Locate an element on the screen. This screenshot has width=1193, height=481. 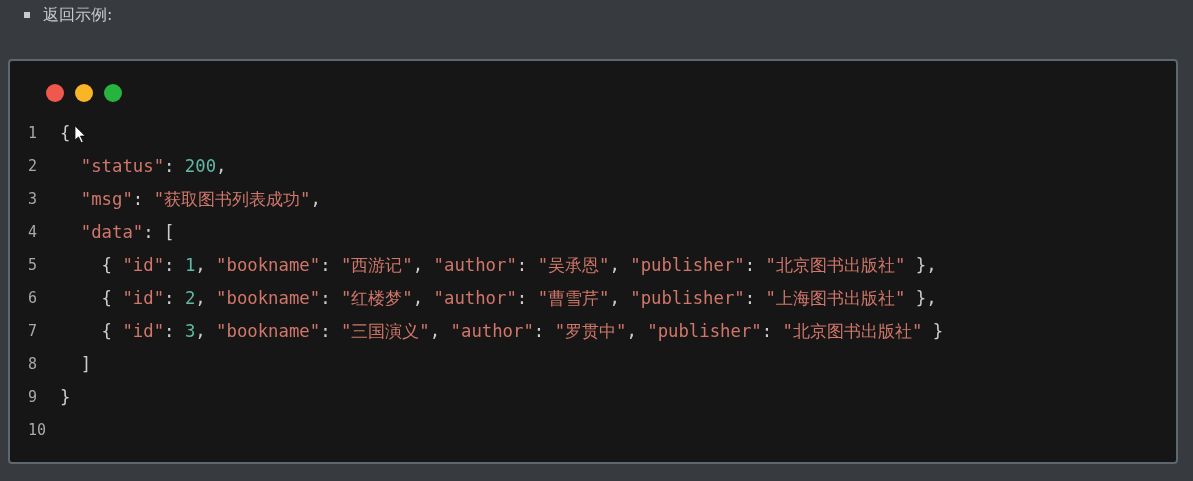
line-number: 10 is located at coordinates (37, 429).